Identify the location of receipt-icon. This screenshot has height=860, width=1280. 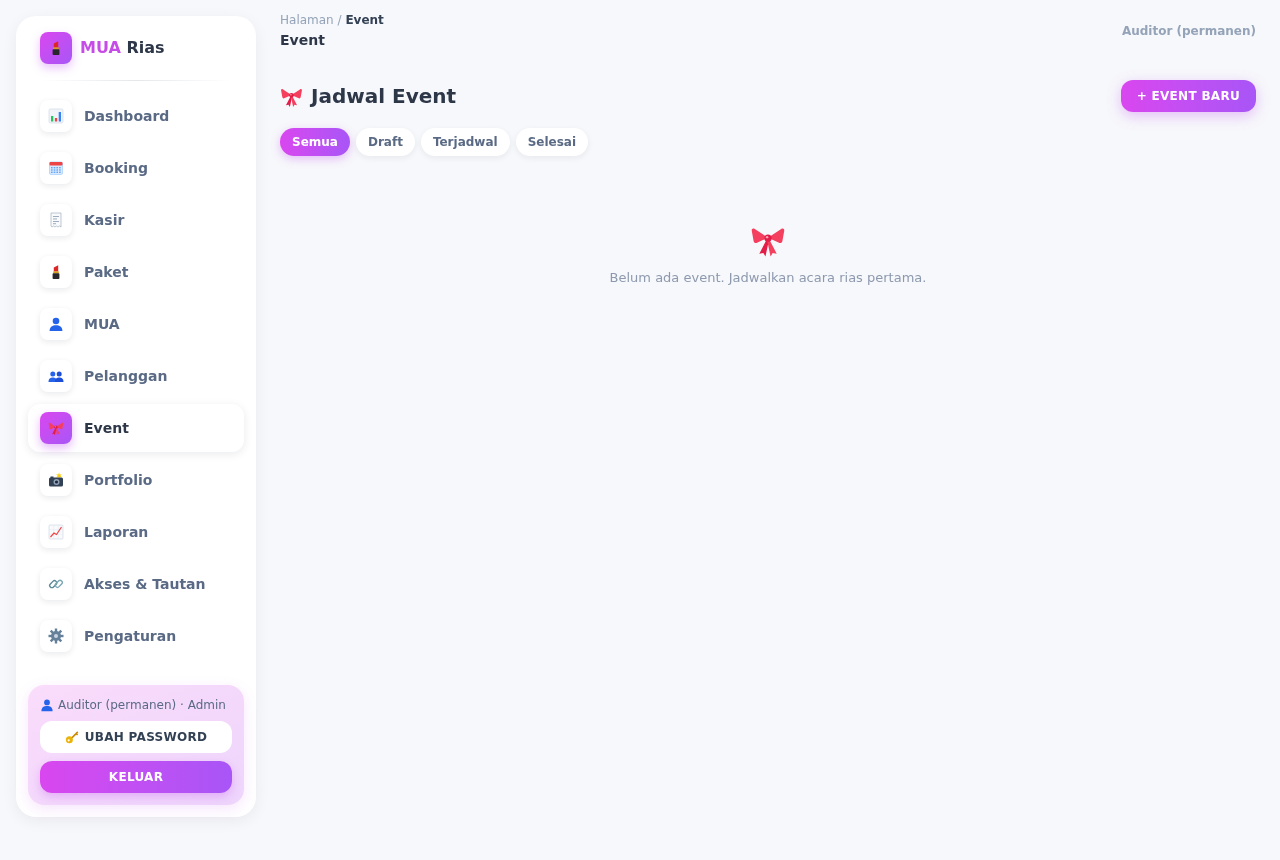
(56, 220).